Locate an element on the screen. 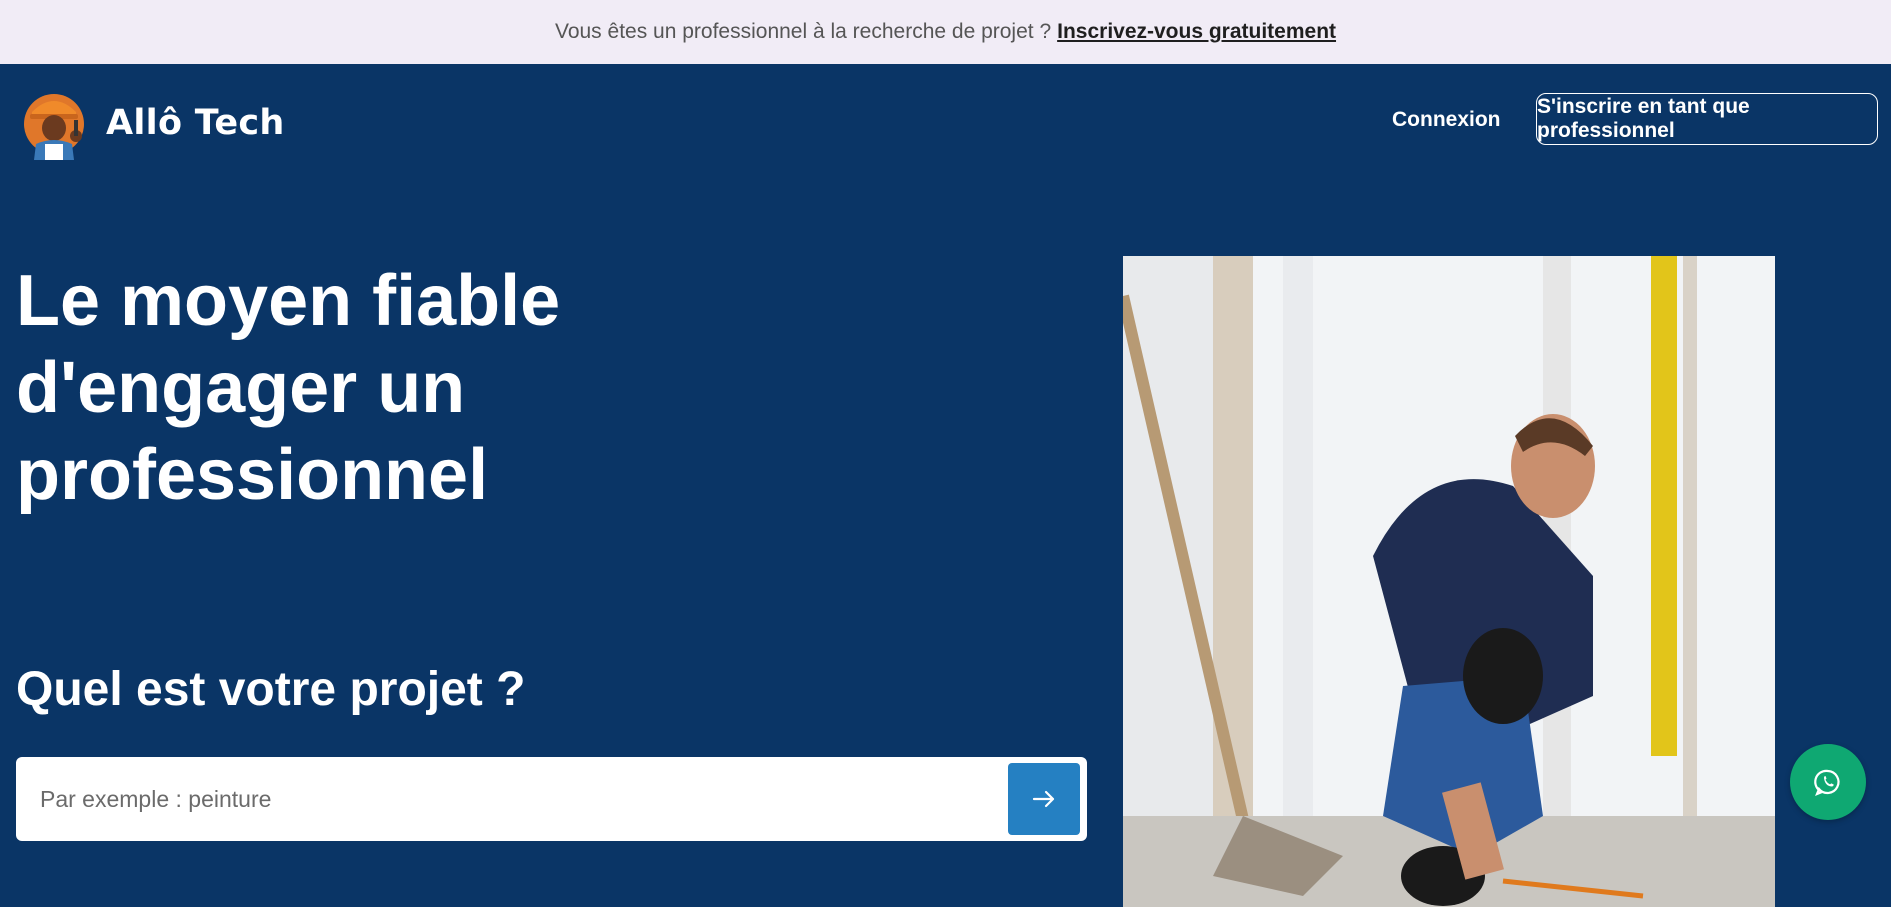  mascot-logo-icon is located at coordinates (54, 127).